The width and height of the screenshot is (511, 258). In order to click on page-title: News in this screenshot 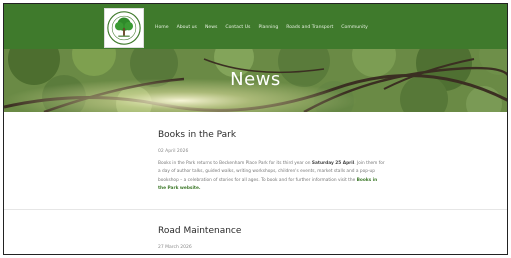, I will do `click(255, 79)`.